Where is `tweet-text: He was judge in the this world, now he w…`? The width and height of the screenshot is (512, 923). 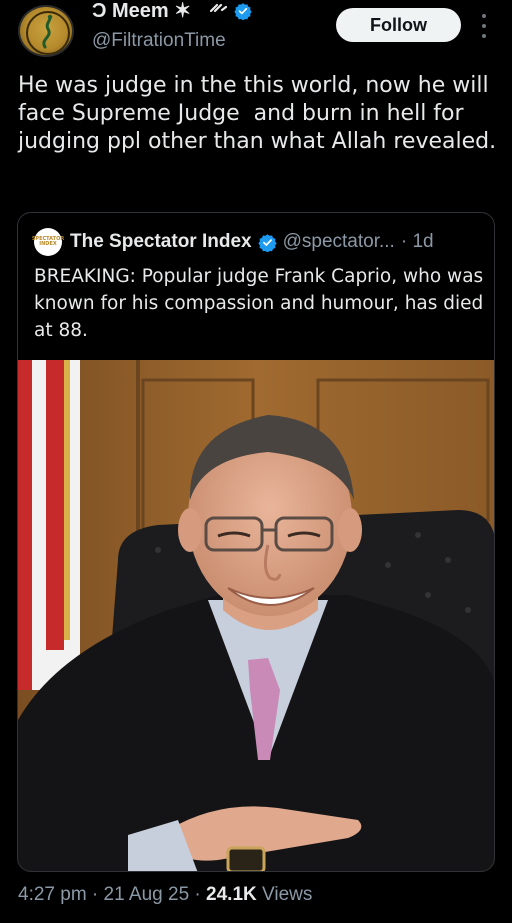 tweet-text: He was judge in the this world, now he w… is located at coordinates (257, 113).